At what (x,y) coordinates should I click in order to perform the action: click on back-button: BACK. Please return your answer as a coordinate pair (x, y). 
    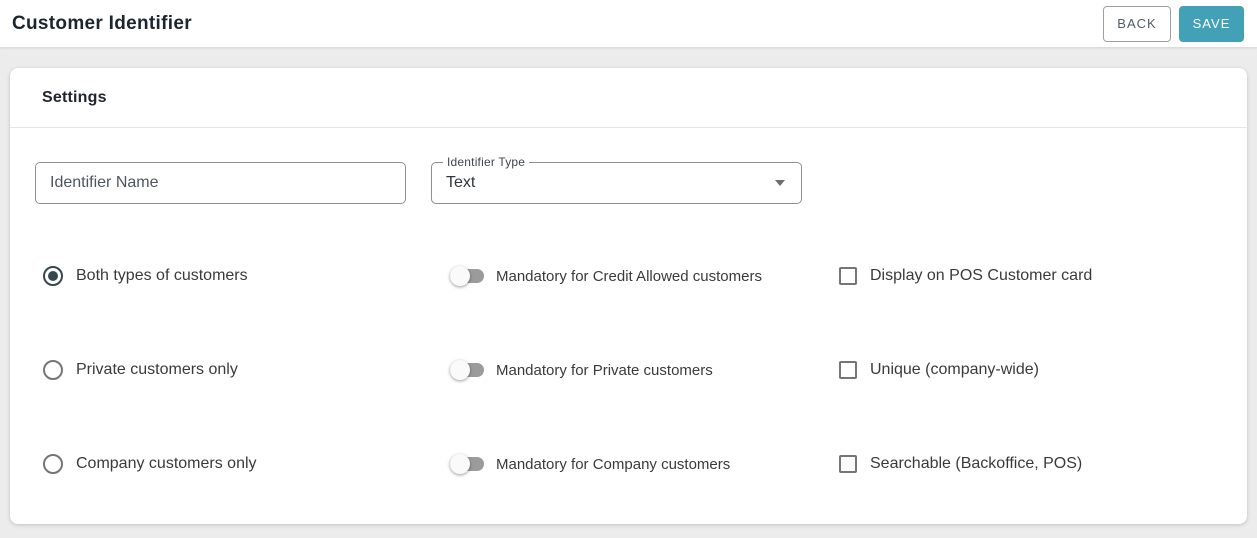
    Looking at the image, I should click on (1137, 23).